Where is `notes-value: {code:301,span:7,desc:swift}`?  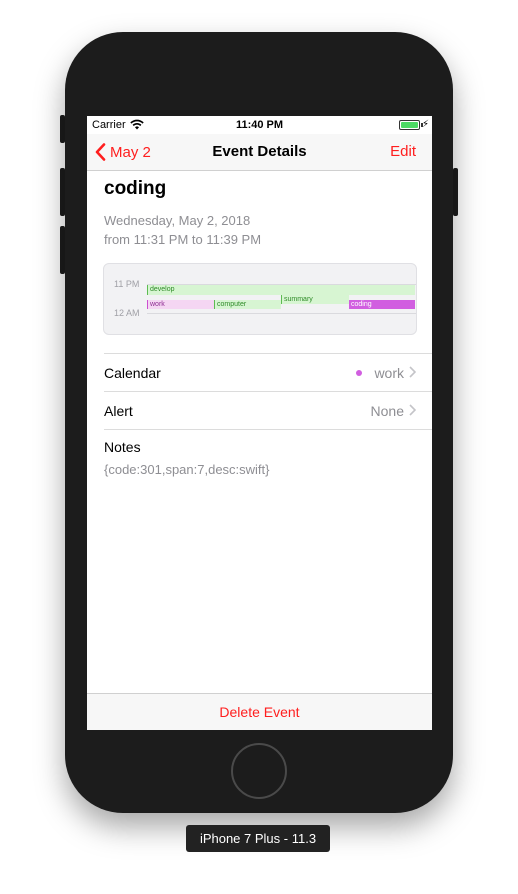 notes-value: {code:301,span:7,desc:swift} is located at coordinates (187, 469).